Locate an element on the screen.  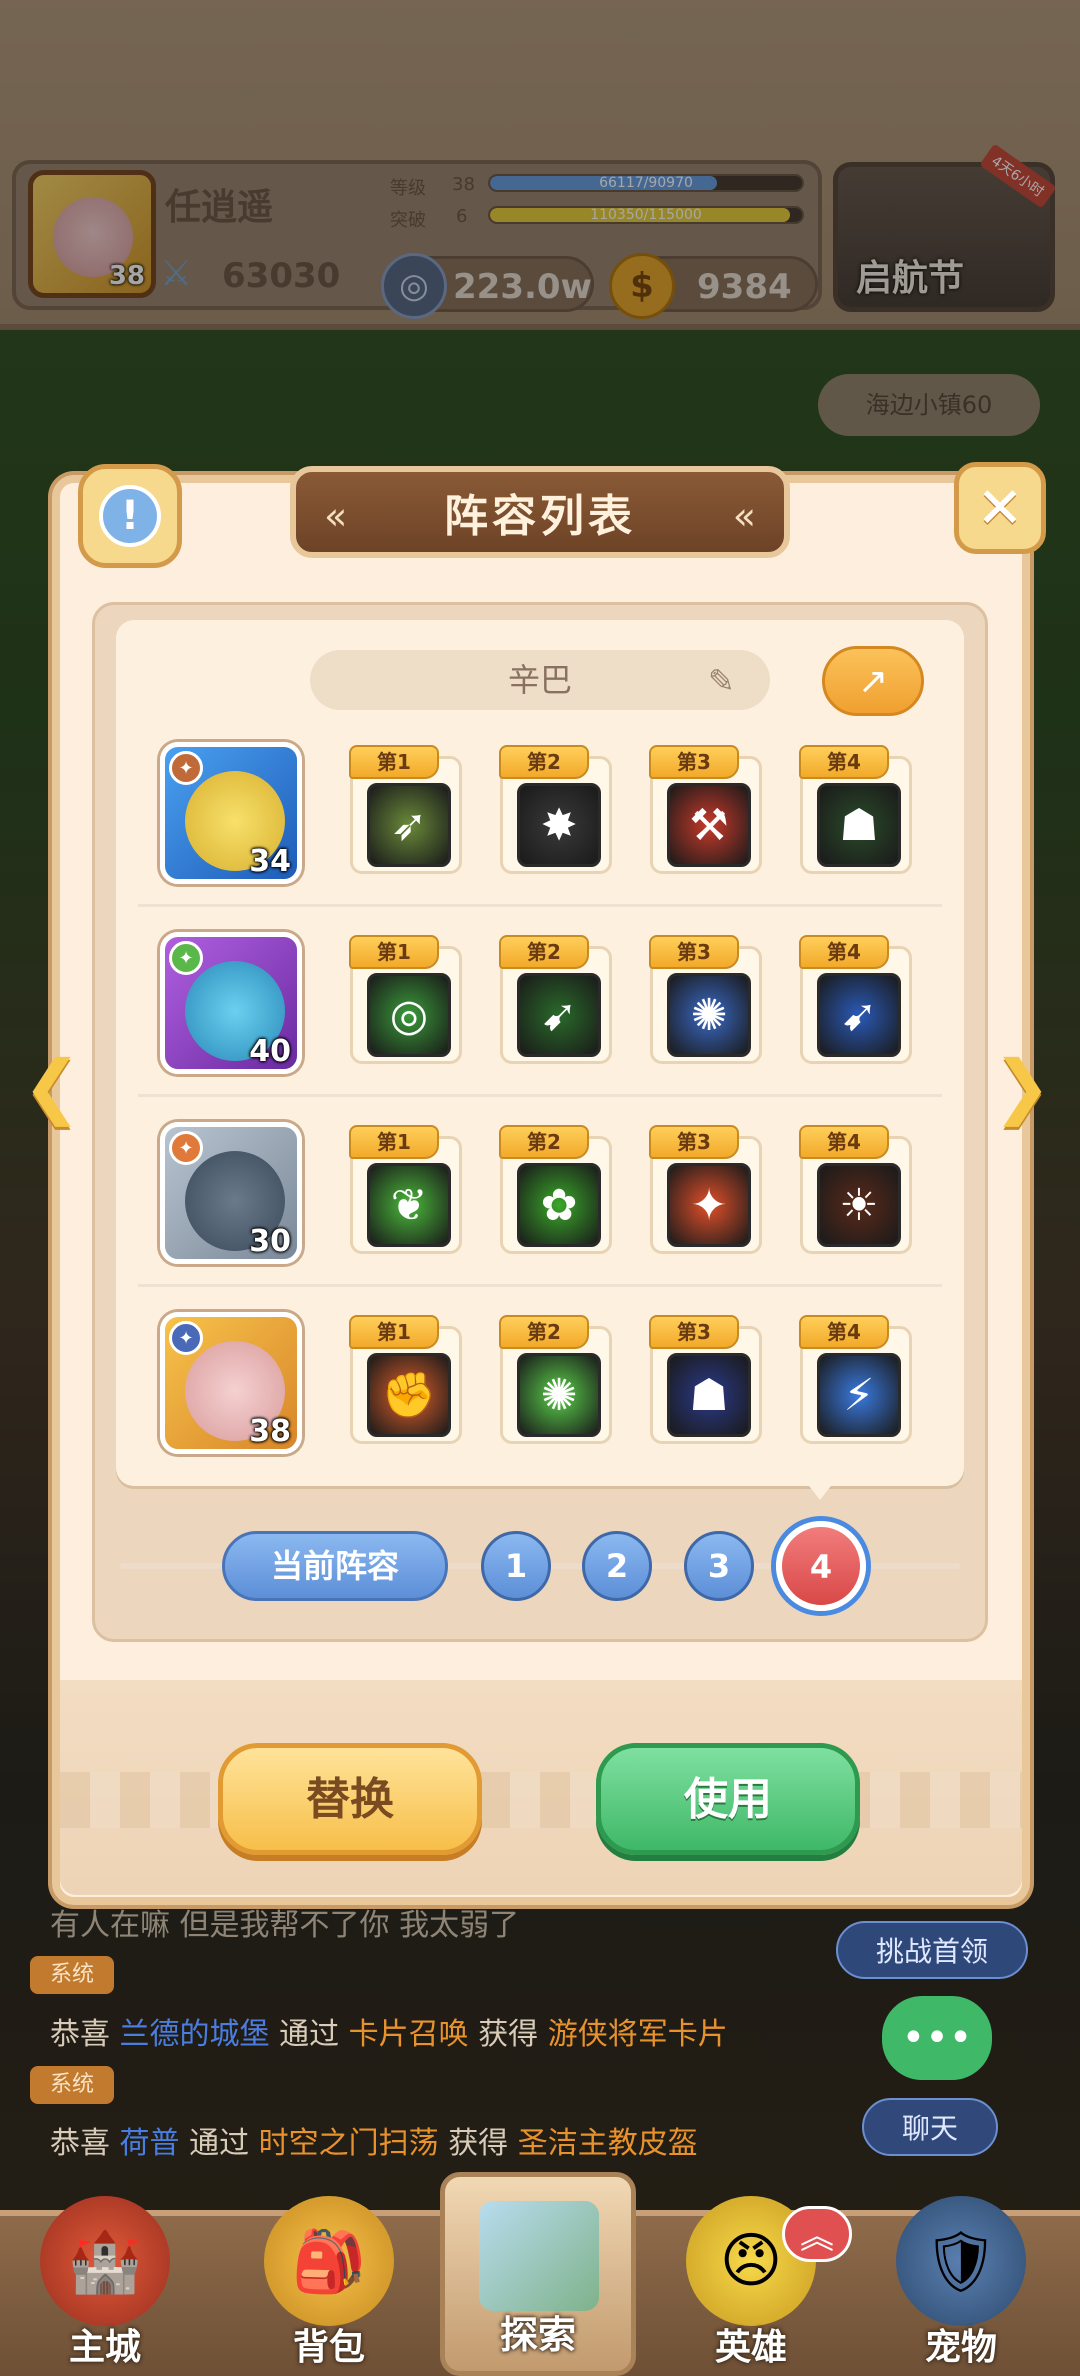
paw-claw-icon: ✦ is located at coordinates (709, 1205).